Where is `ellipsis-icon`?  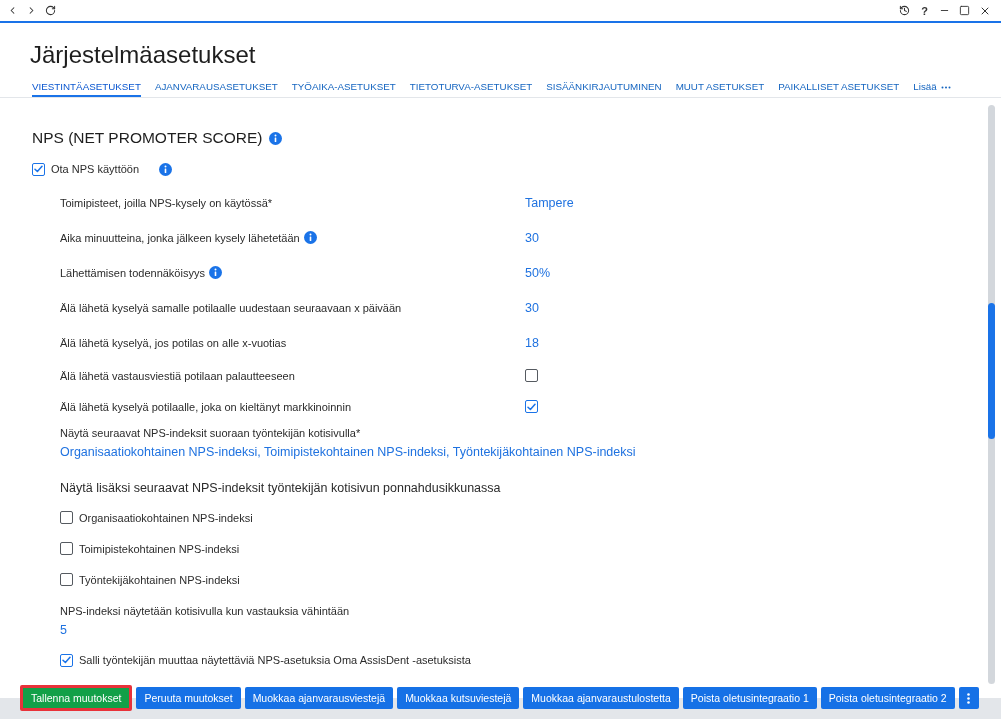 ellipsis-icon is located at coordinates (945, 87).